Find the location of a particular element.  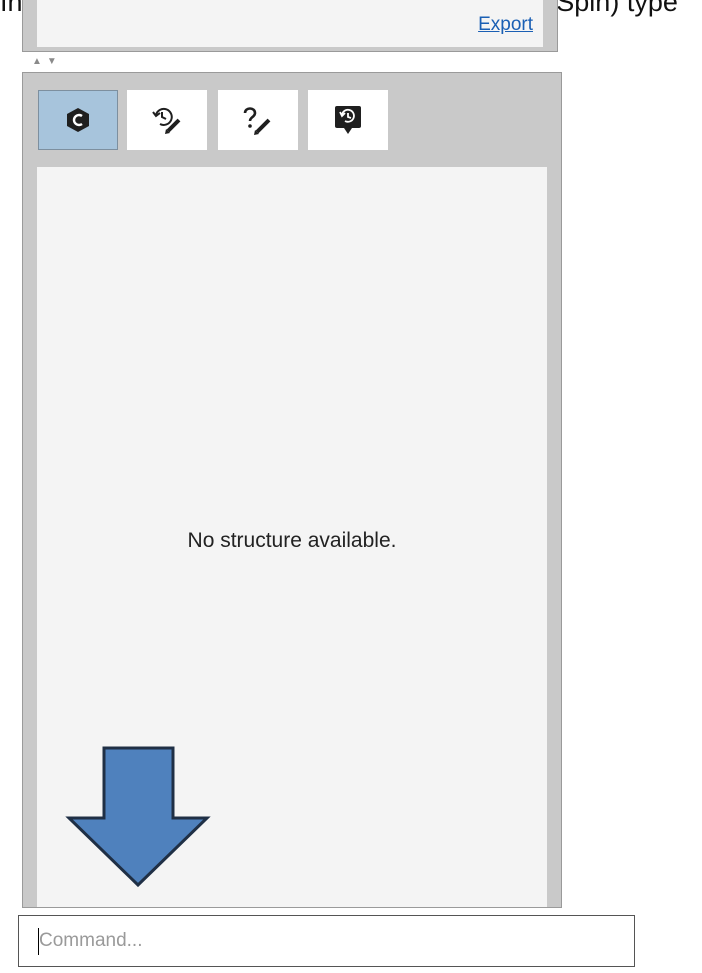

results-panel: Export is located at coordinates (290, 26).